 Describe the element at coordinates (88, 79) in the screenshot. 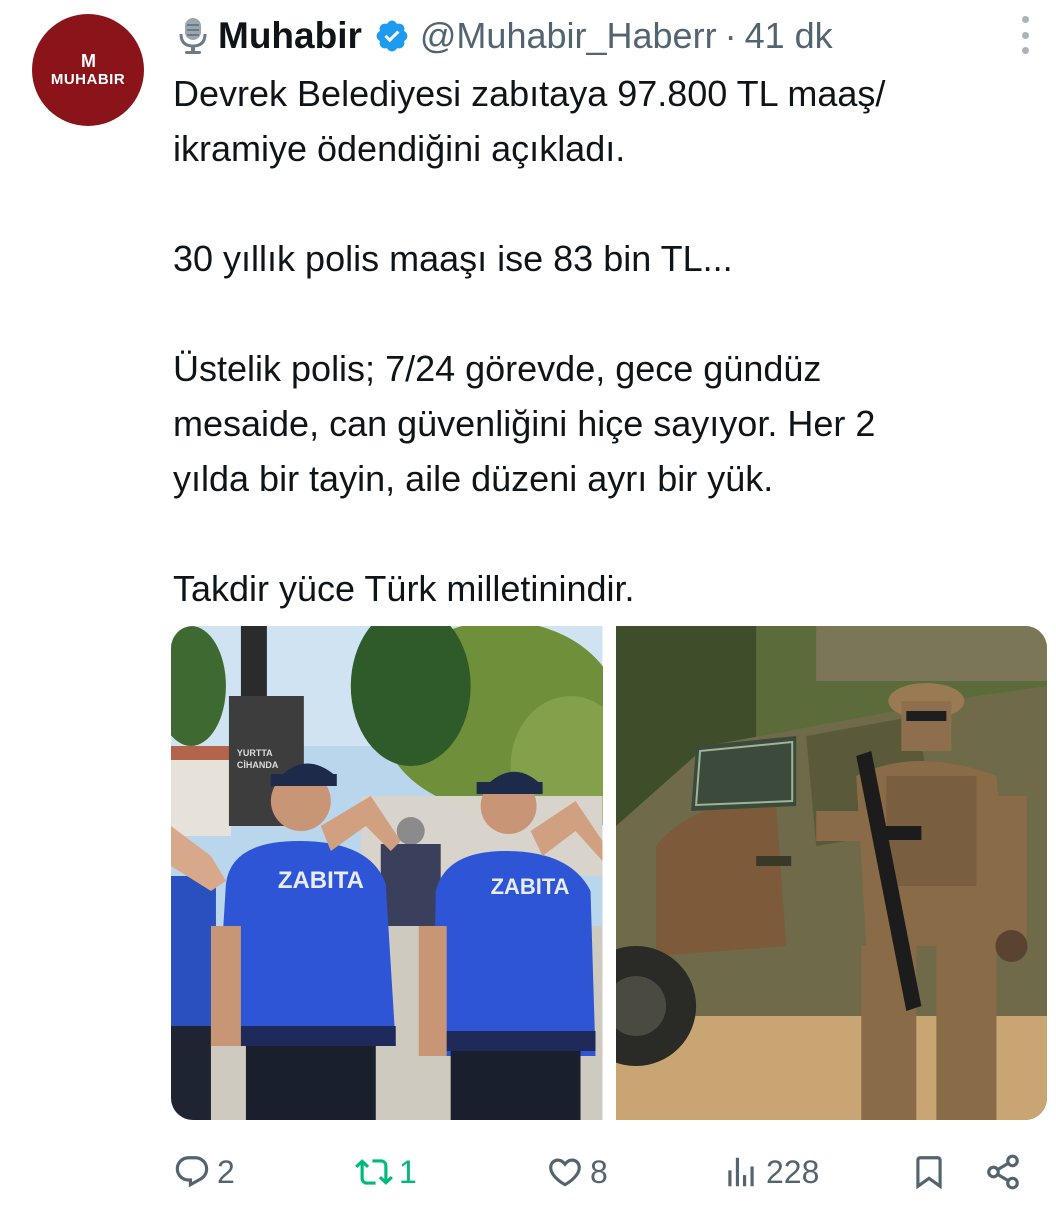

I see `avatar-wordmark: MUHABIR` at that location.